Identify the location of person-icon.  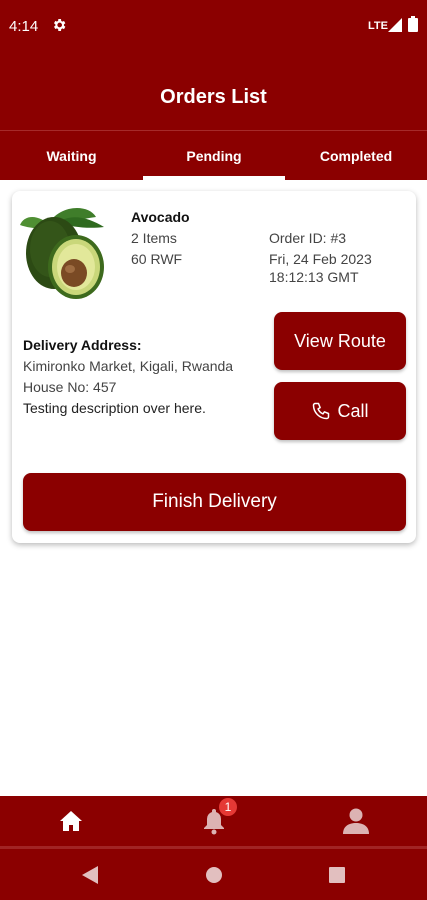
(356, 821).